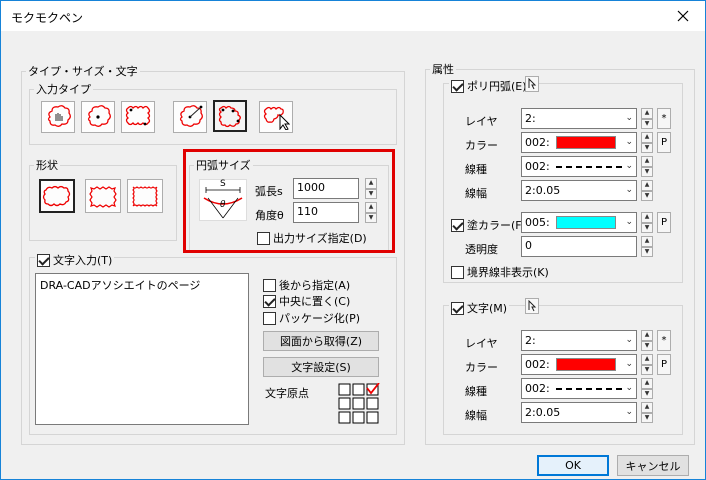  I want to click on polyarc-linetype-spinner: ▲ ▼, so click(647, 166).